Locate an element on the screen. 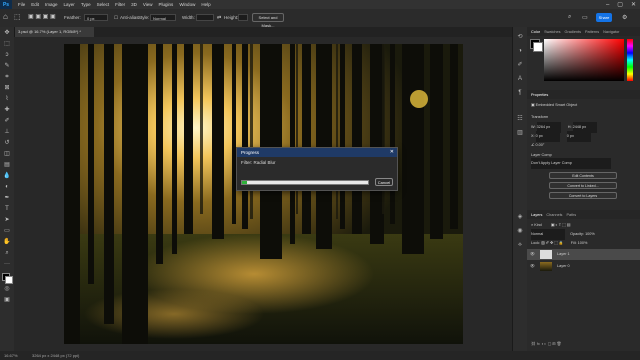  channels-panel-icon: ◉ is located at coordinates (520, 231).